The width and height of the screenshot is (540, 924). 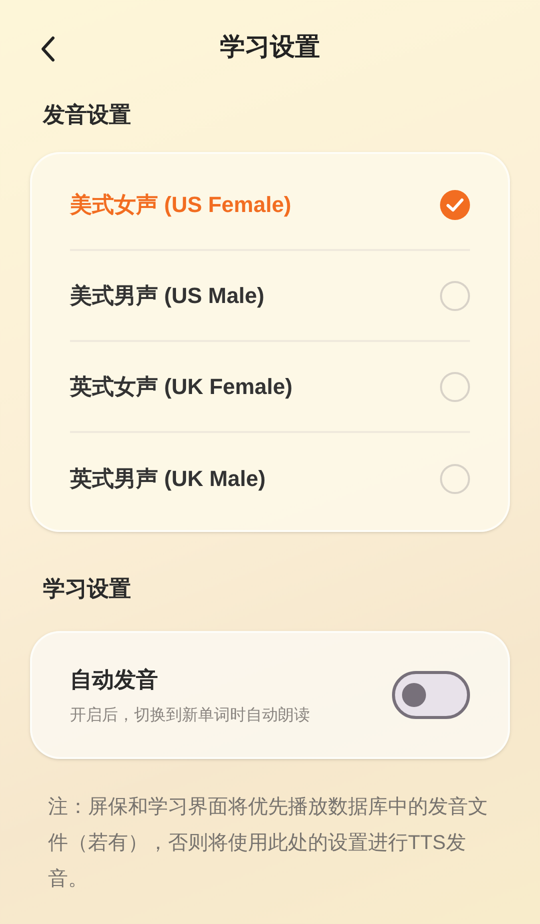 What do you see at coordinates (431, 695) in the screenshot?
I see `toggle-switch` at bounding box center [431, 695].